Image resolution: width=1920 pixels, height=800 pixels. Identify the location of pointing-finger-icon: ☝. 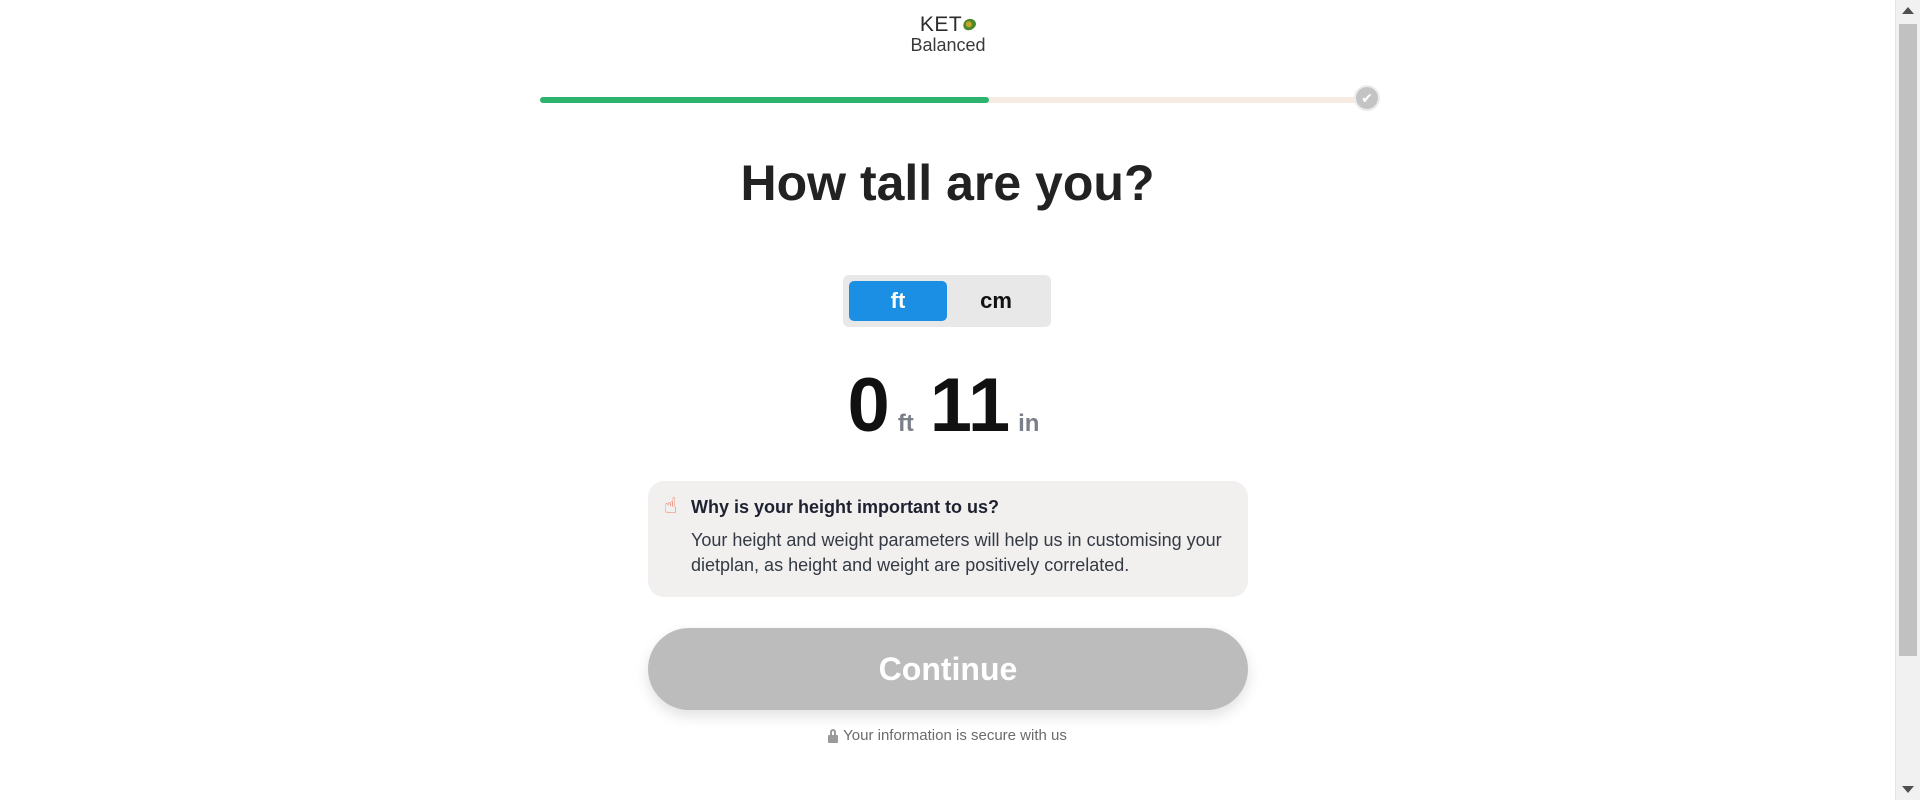
(671, 505).